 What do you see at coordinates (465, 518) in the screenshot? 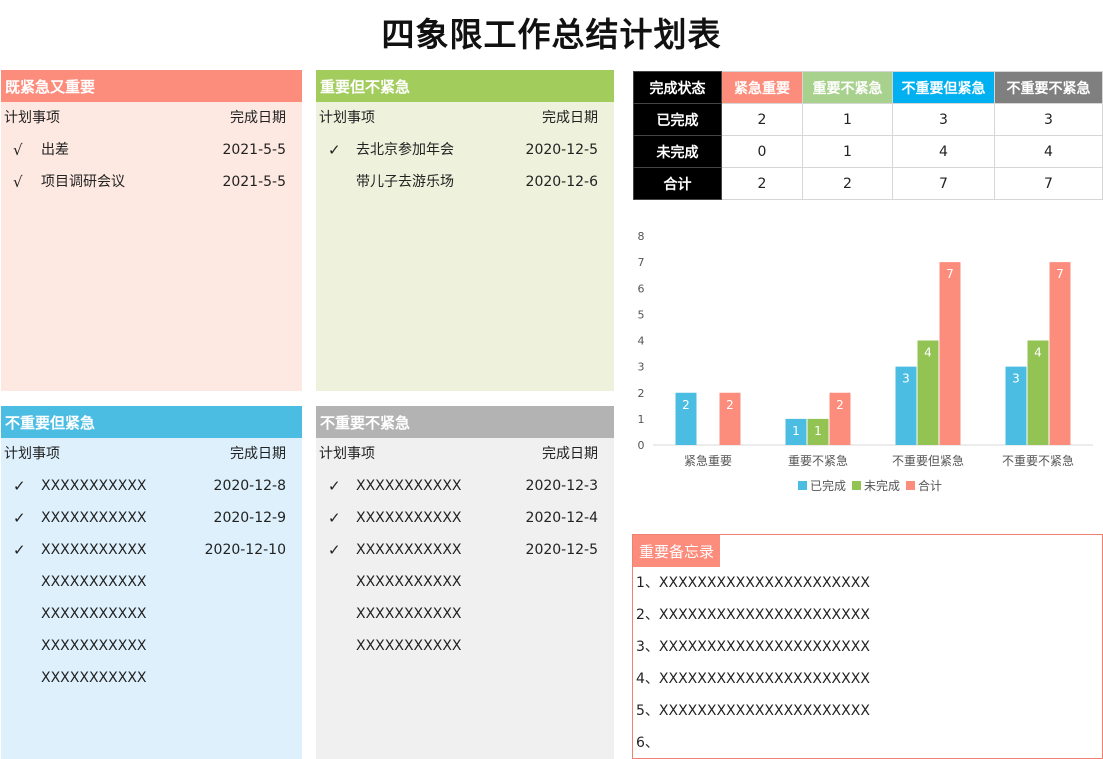
I see `task-row: ✓ XXXXXXXXXXX 2020-12-4` at bounding box center [465, 518].